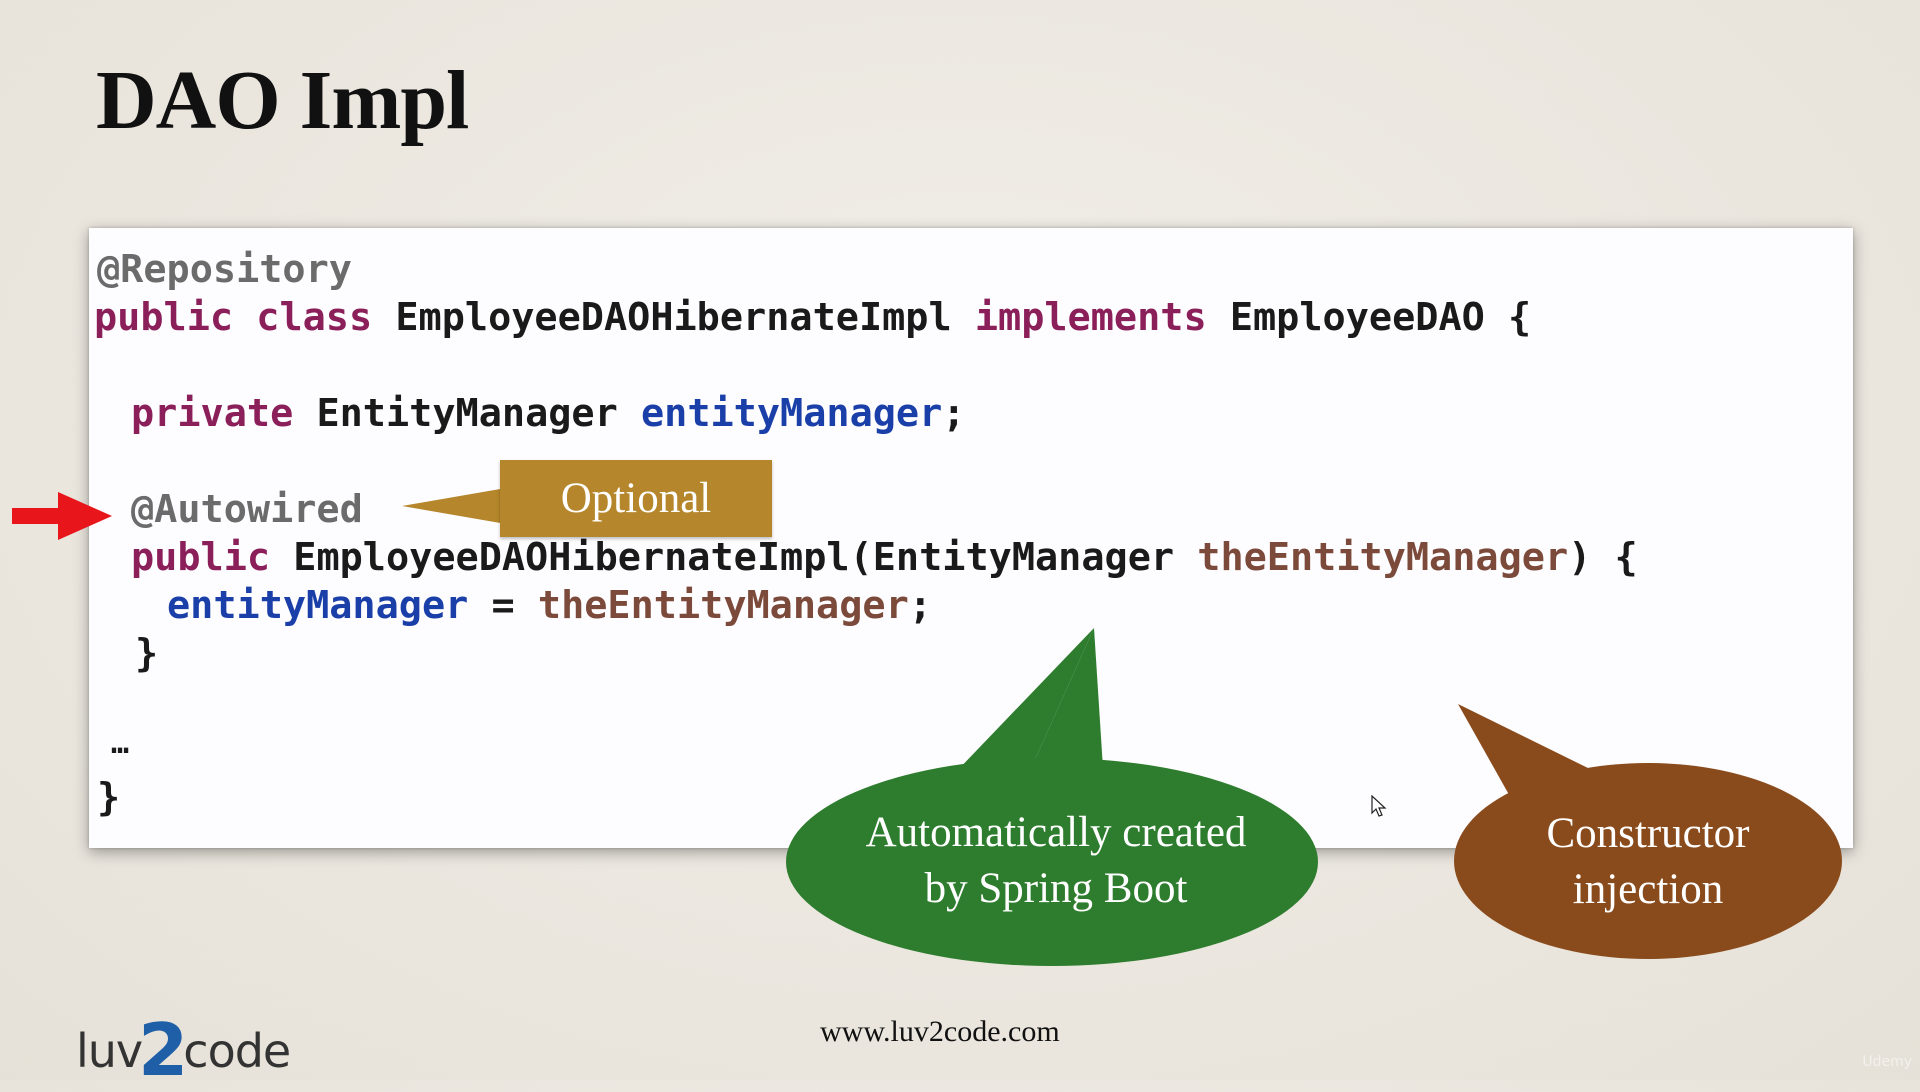 The image size is (1920, 1092). I want to click on constructor-injection-line2: injection, so click(1648, 889).